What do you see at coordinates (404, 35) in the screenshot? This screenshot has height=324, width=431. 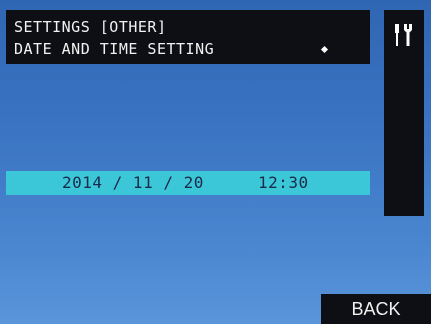 I see `tools-icon` at bounding box center [404, 35].